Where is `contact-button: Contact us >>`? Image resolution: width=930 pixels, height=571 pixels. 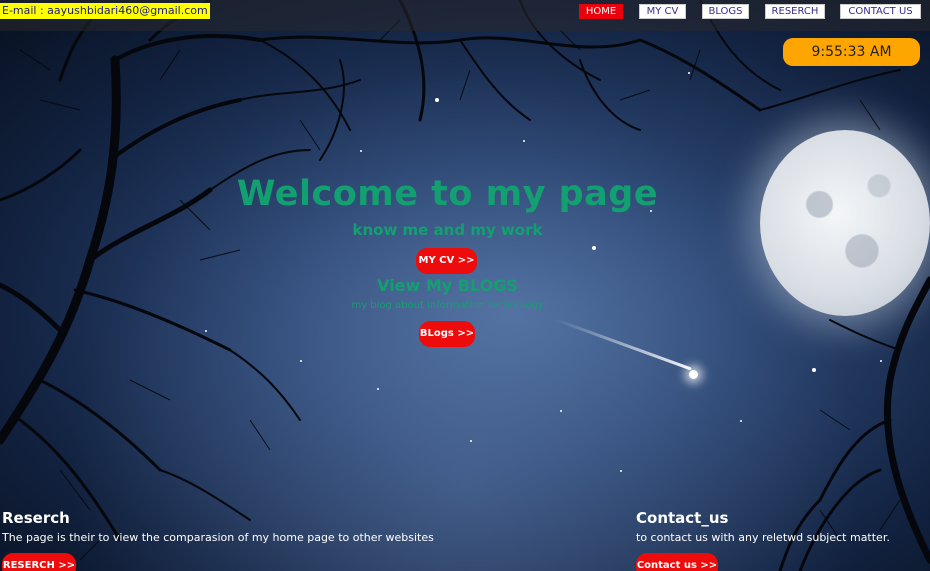
contact-button: Contact us >> is located at coordinates (677, 562).